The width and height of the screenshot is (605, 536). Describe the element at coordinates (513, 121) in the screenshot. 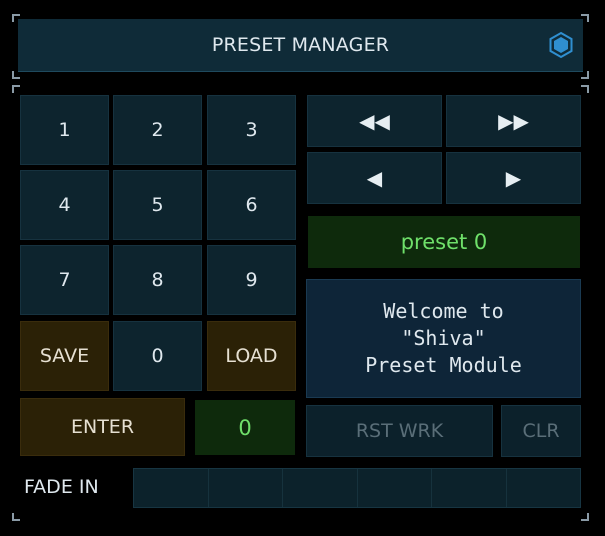

I see `fast-forward-button: ▶▶` at that location.